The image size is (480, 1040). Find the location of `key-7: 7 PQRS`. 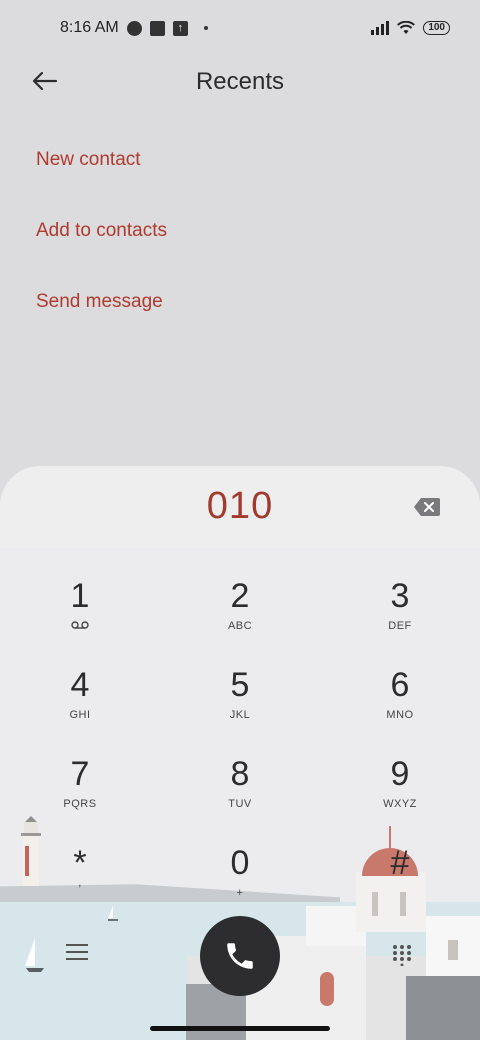

key-7: 7 PQRS is located at coordinates (80, 794).